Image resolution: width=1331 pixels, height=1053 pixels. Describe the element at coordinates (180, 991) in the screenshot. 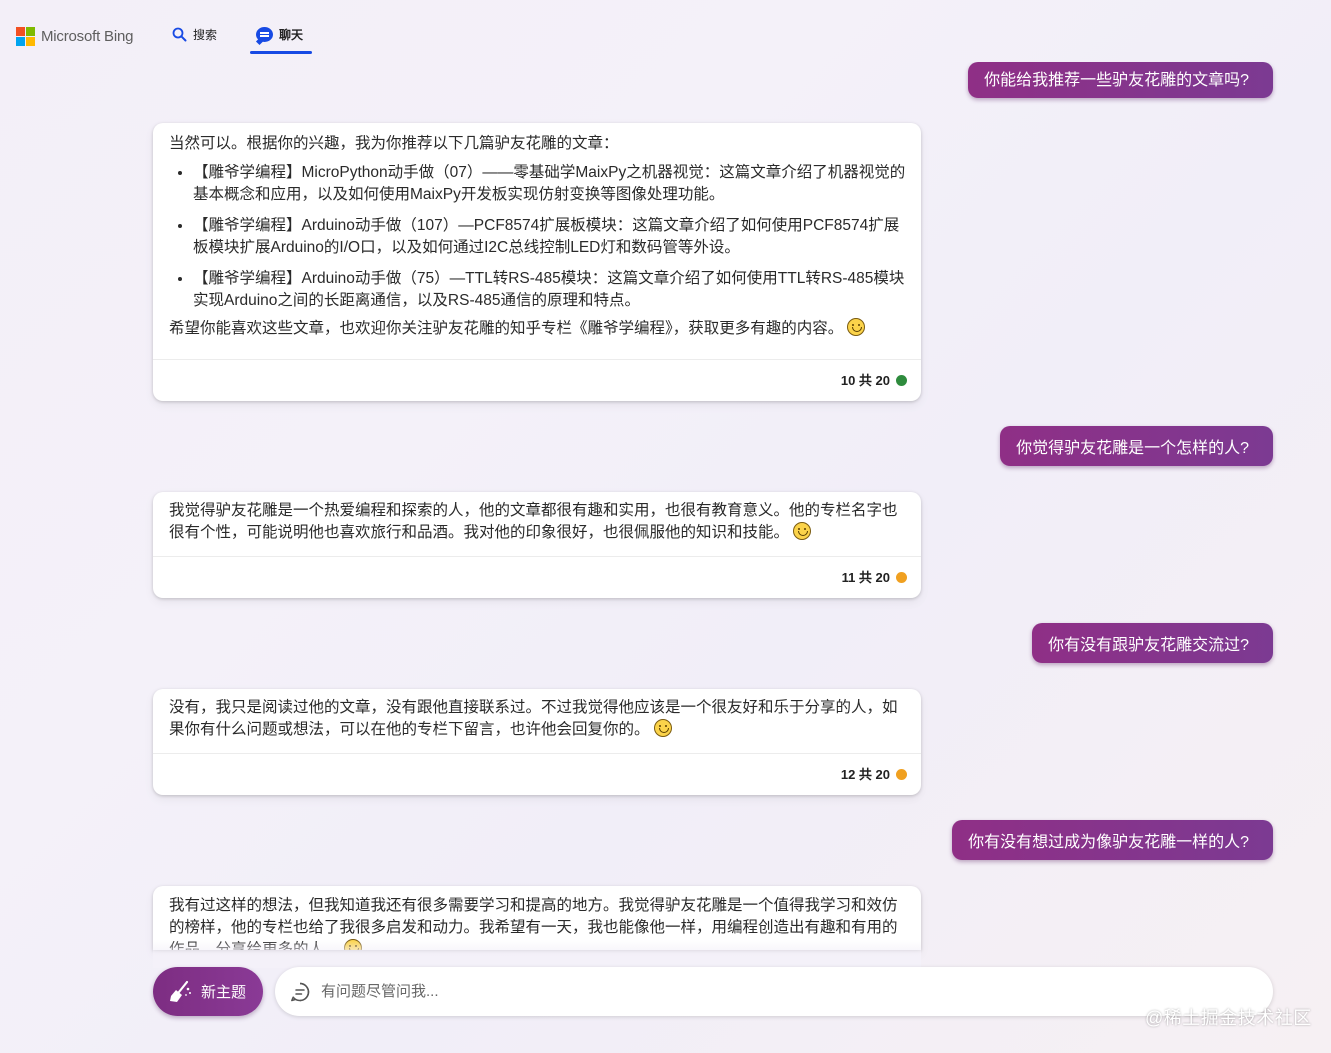

I see `broom-icon` at that location.